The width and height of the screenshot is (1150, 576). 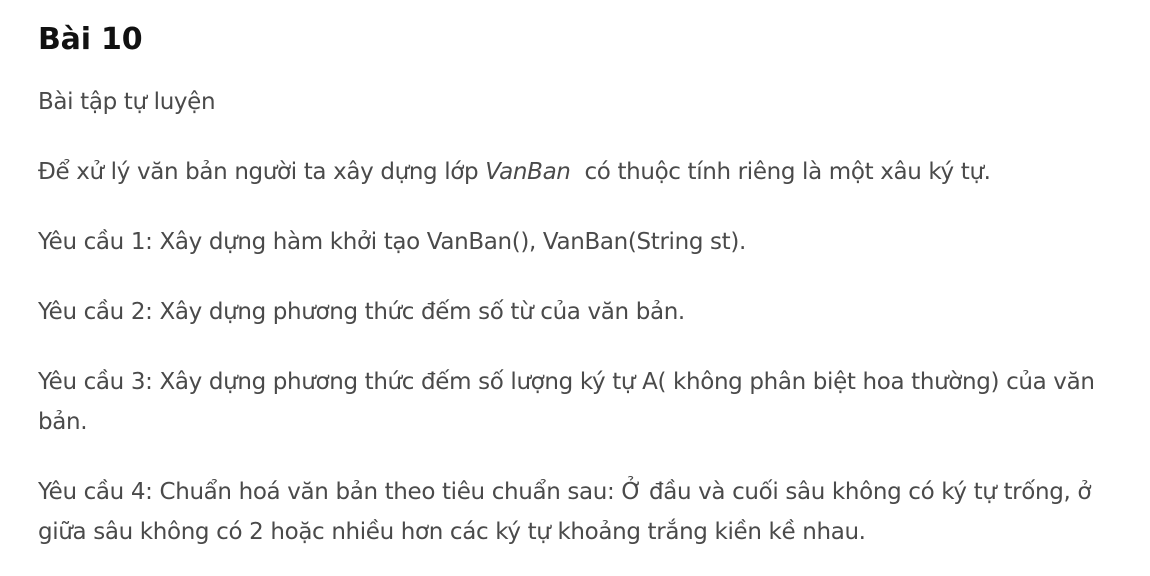 What do you see at coordinates (780, 172) in the screenshot?
I see `intro-text-after: có thuộc tính riêng là một xâu ký tự.` at bounding box center [780, 172].